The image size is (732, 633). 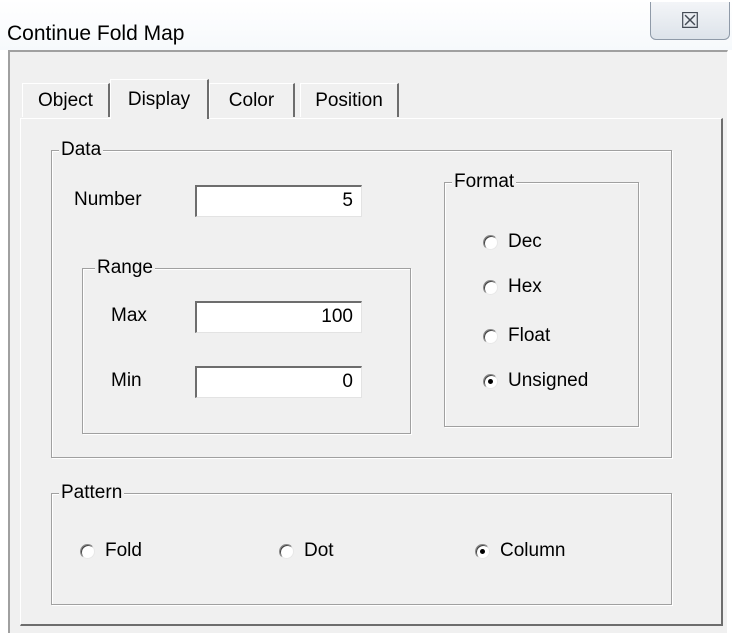 I want to click on pattern-group-label: Pattern, so click(x=92, y=493).